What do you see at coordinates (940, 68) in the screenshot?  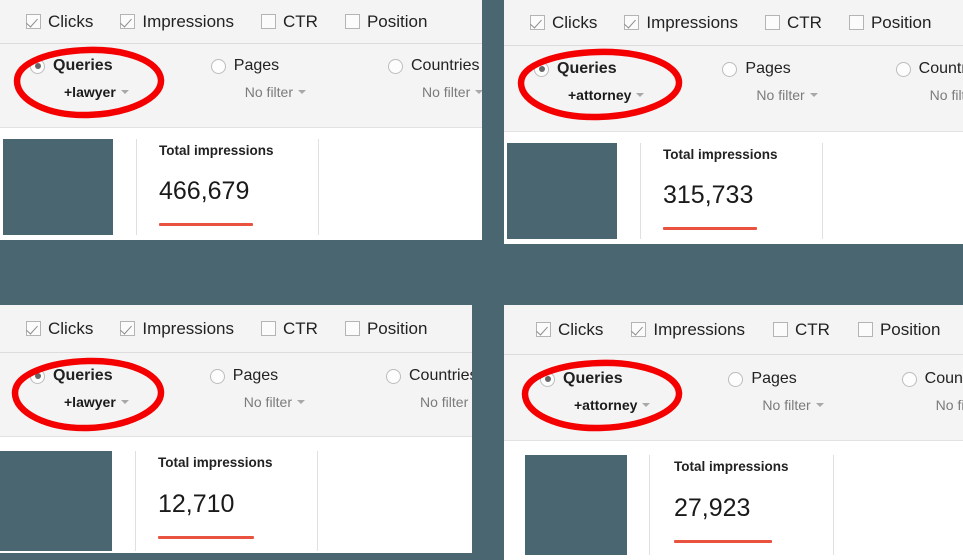 I see `dimension-label-countries: Countries` at bounding box center [940, 68].